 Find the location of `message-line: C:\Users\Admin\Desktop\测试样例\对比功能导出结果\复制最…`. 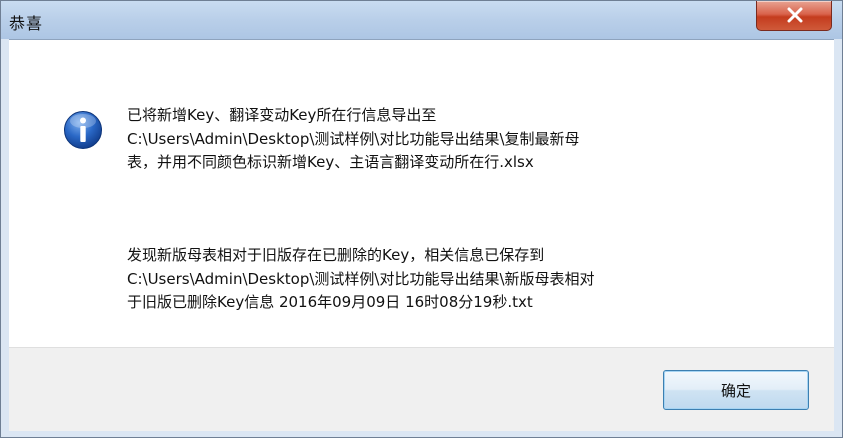

message-line: C:\Users\Admin\Desktop\测试样例\对比功能导出结果\复制最… is located at coordinates (353, 138).